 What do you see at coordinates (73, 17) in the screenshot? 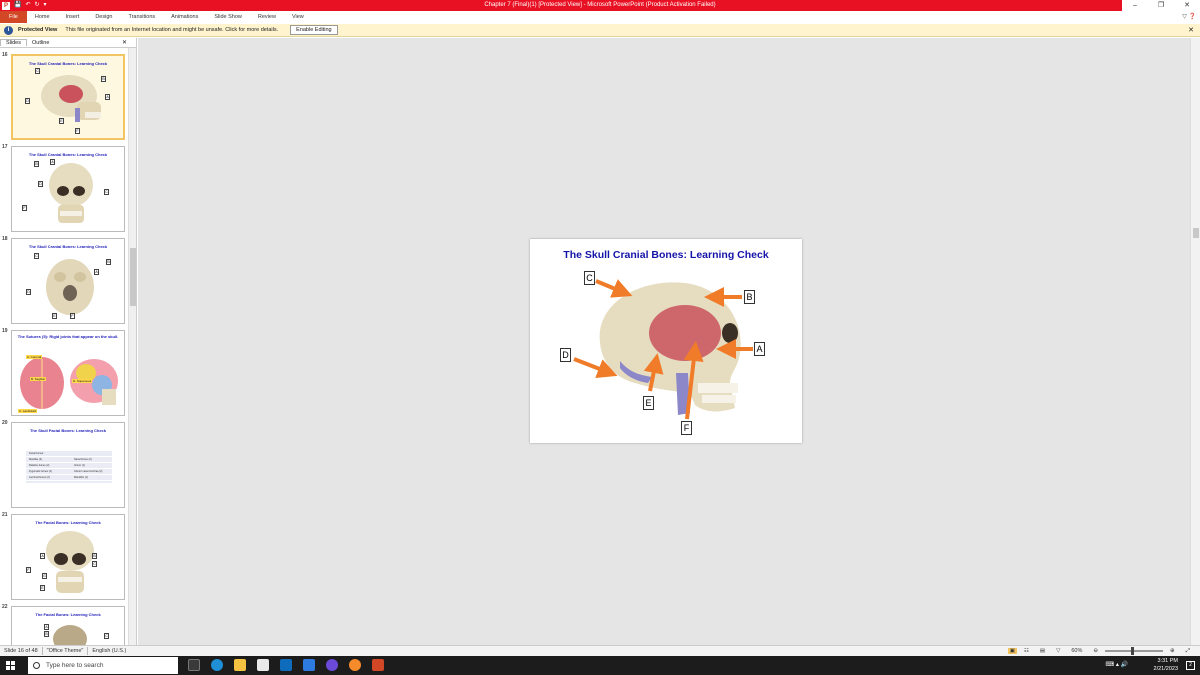
I see `tab-insert: Insert` at bounding box center [73, 17].